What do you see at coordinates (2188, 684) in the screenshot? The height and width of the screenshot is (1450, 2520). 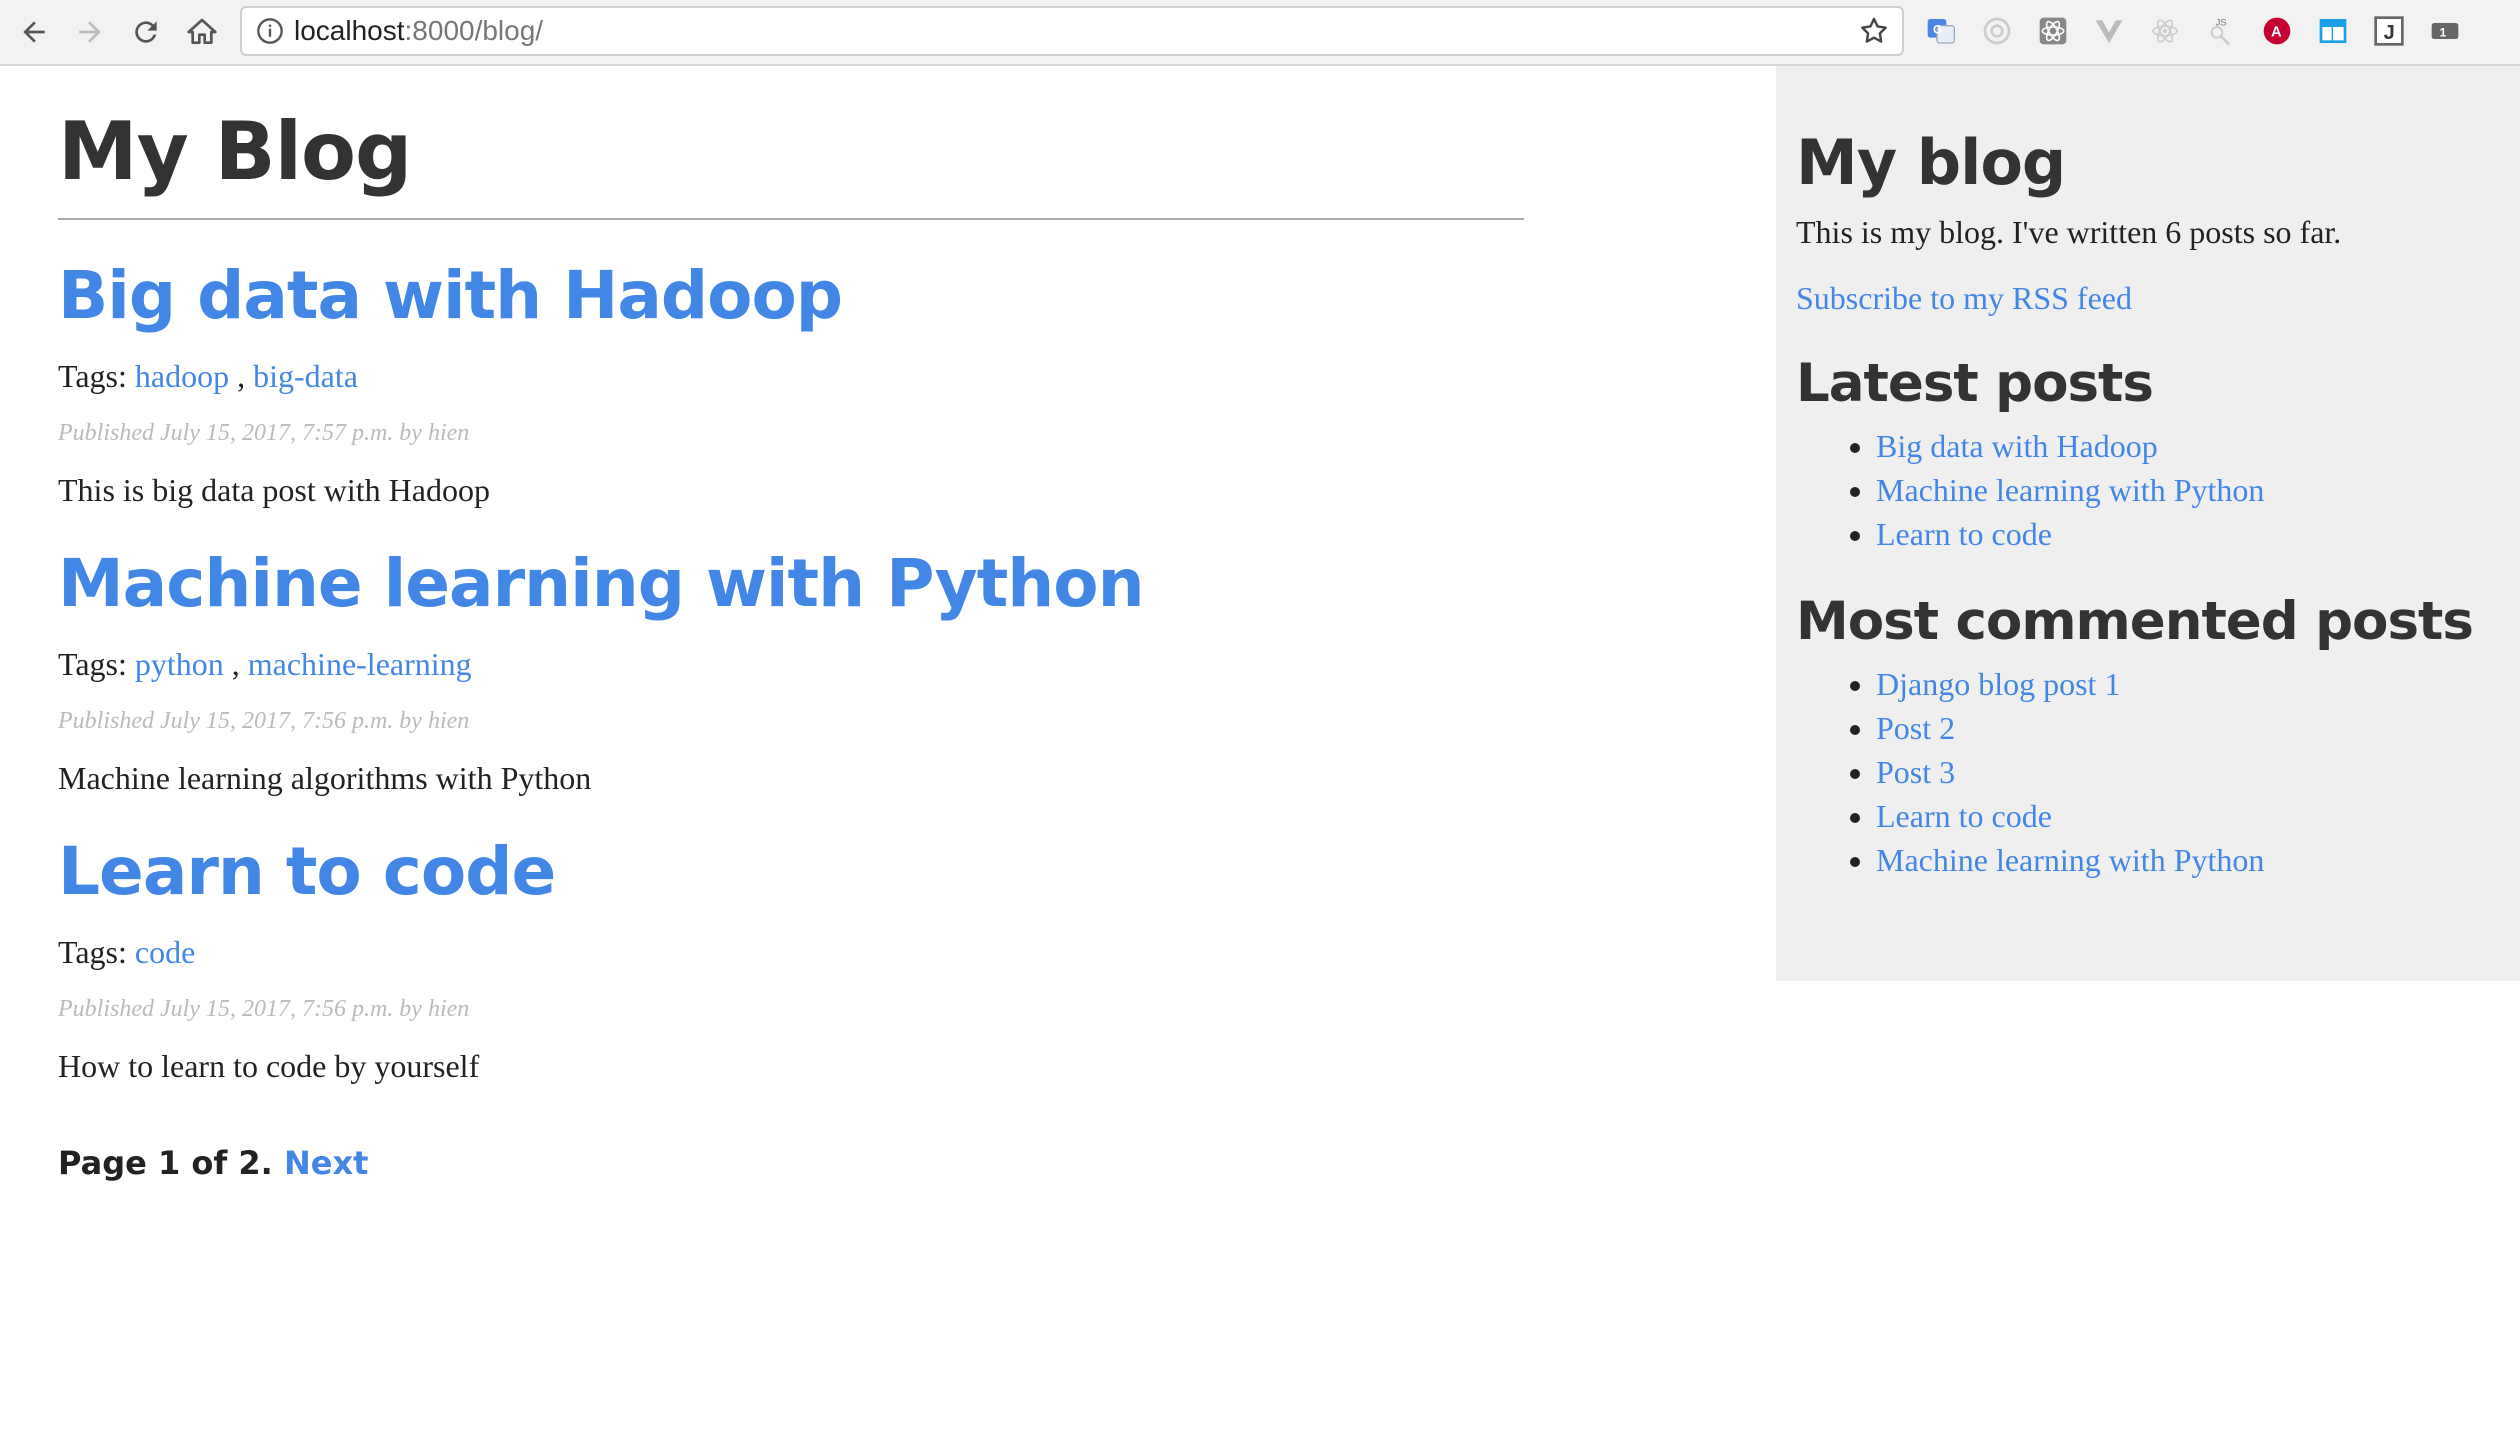 I see `list-item: Django blog post 1` at bounding box center [2188, 684].